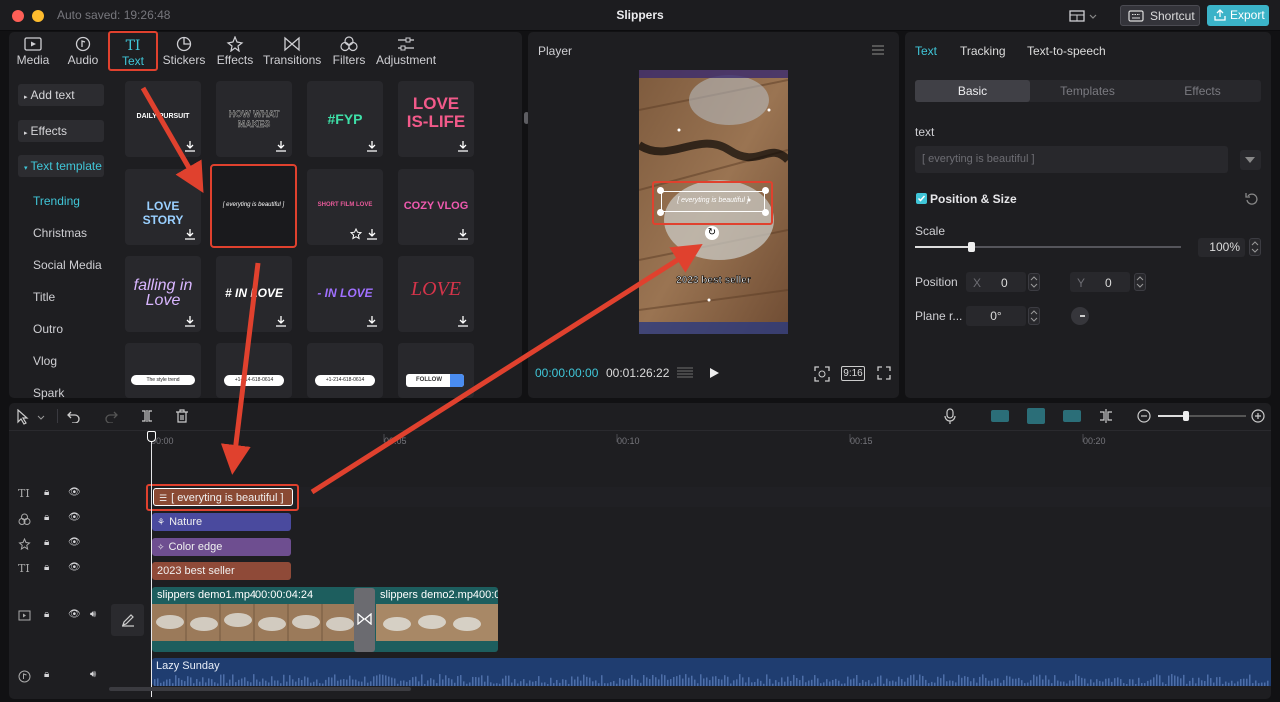 This screenshot has height=702, width=1280. Describe the element at coordinates (235, 50) in the screenshot. I see `tab-effects: Effects` at that location.